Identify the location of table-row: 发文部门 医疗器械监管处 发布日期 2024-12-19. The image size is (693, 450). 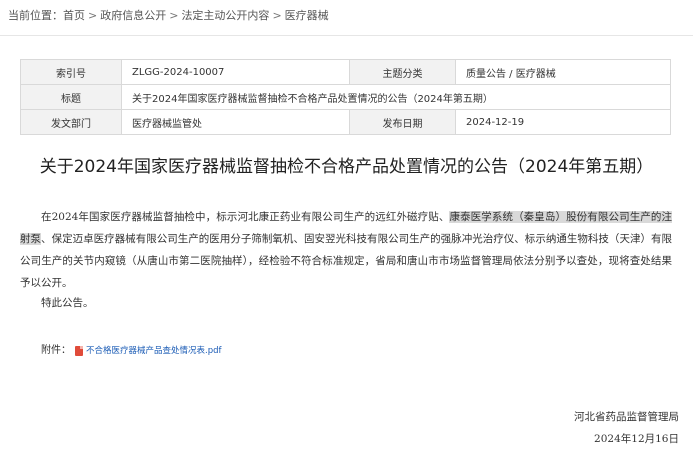
(345, 122).